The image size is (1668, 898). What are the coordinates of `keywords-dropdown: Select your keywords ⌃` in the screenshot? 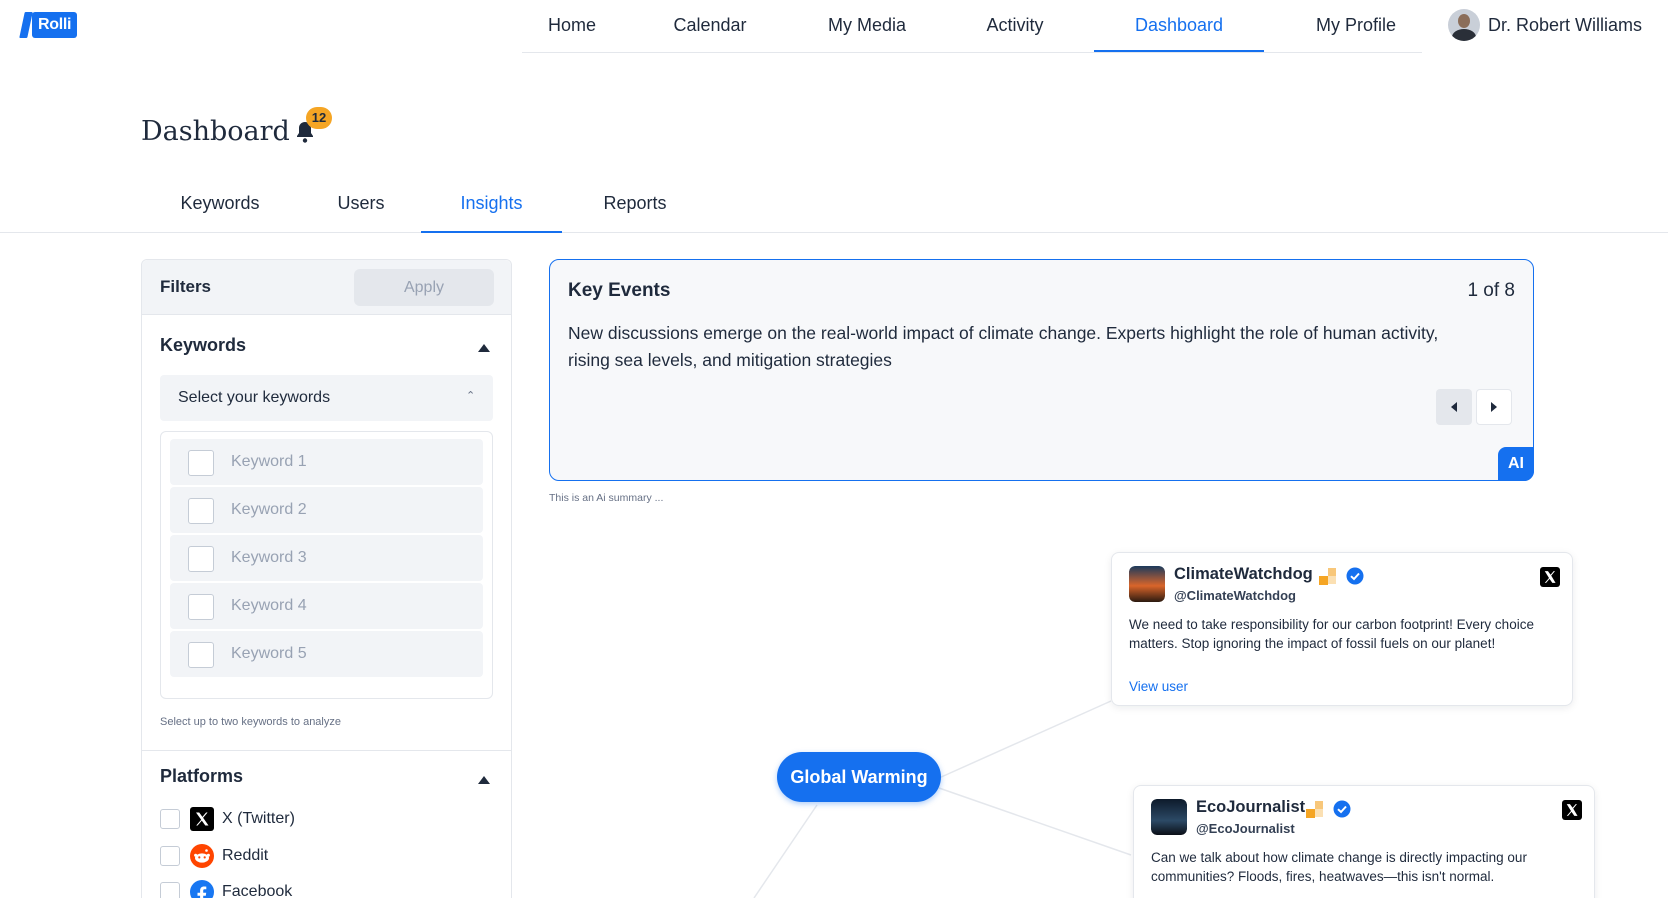 It's located at (326, 398).